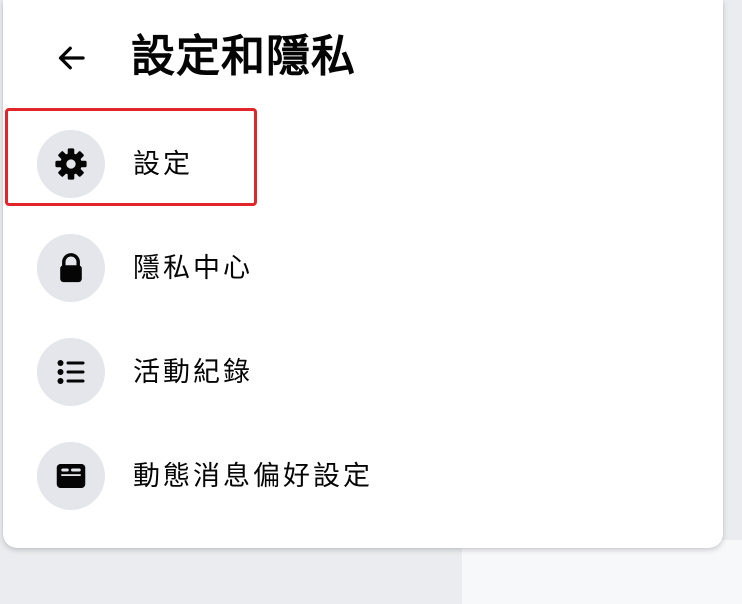 This screenshot has width=742, height=604. Describe the element at coordinates (243, 56) in the screenshot. I see `page-title: 設定和隱私` at that location.